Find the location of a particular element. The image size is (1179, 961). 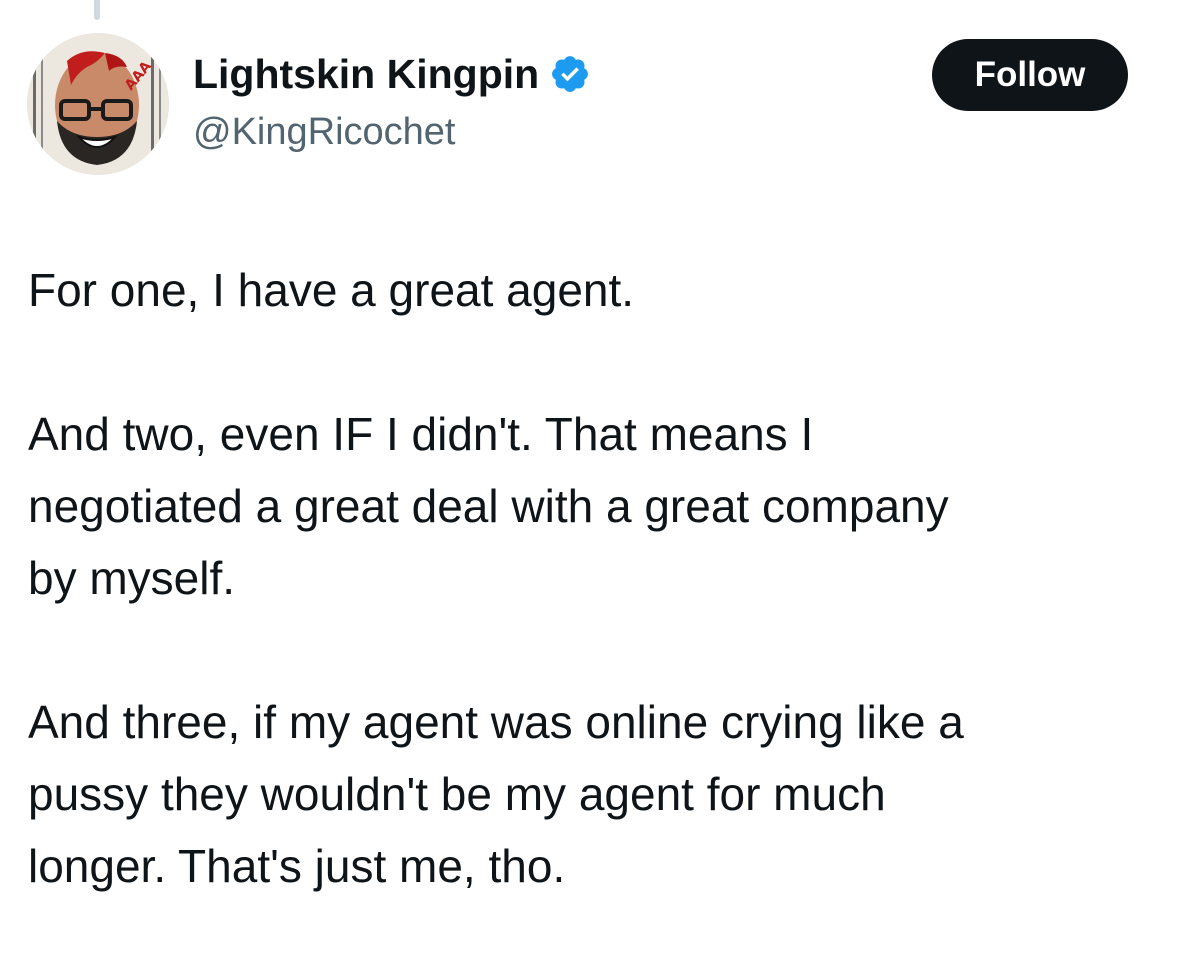

author-handle: @KingRicochet is located at coordinates (324, 132).